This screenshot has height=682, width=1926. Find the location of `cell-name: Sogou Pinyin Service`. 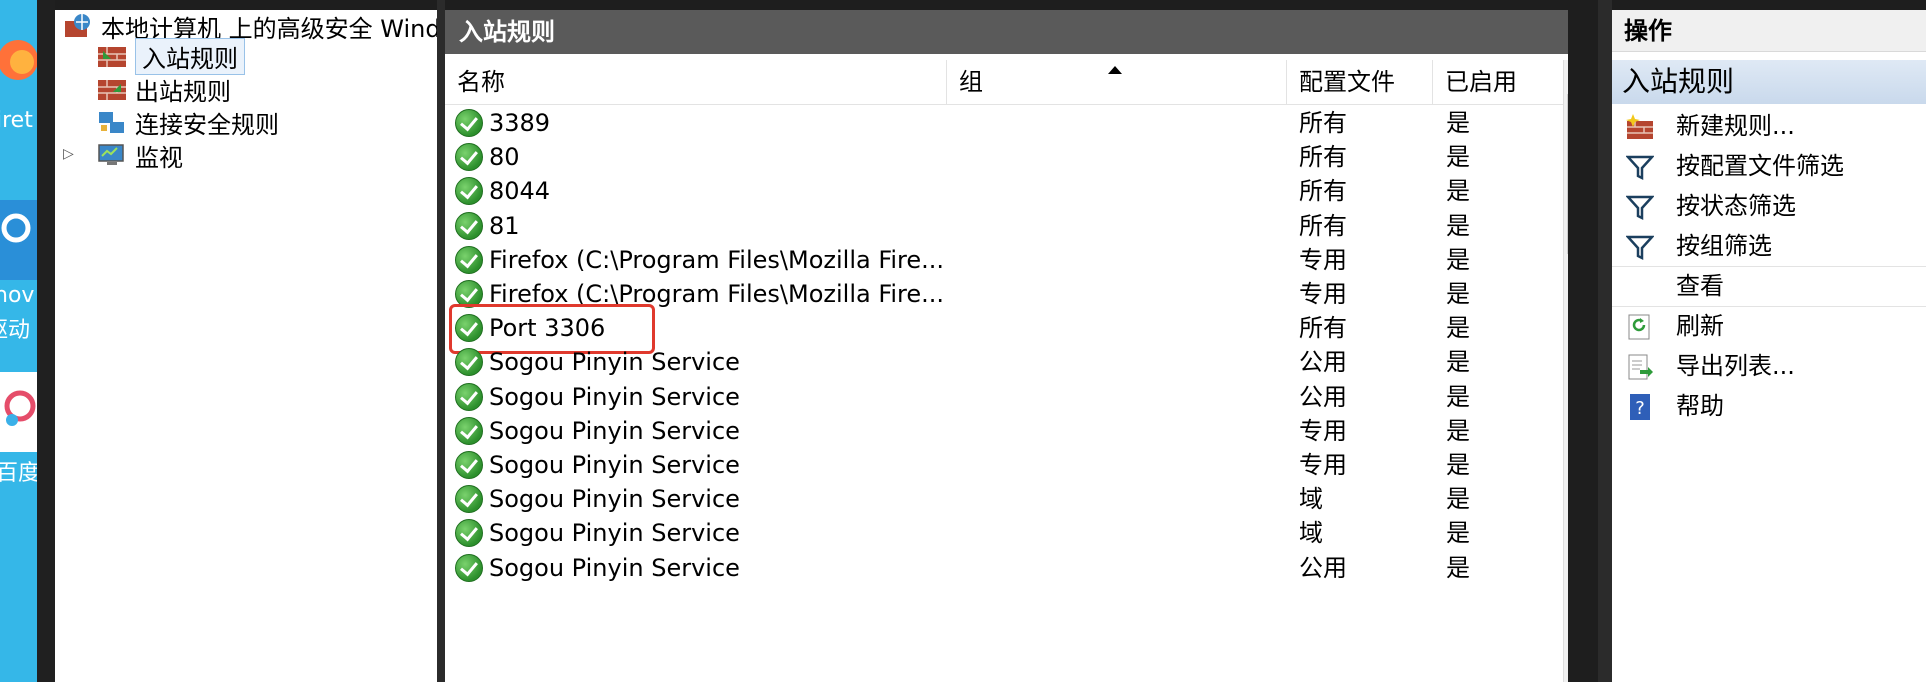

cell-name: Sogou Pinyin Service is located at coordinates (614, 567).